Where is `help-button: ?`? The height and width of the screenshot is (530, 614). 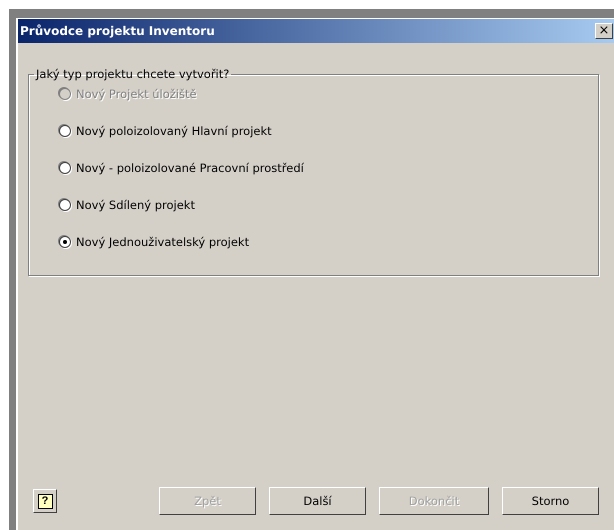
help-button: ? is located at coordinates (45, 501).